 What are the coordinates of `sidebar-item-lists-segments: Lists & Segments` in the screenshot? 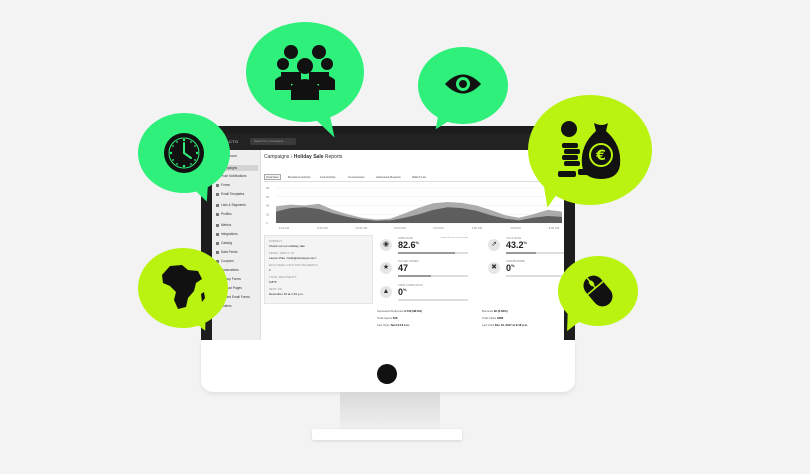 It's located at (231, 205).